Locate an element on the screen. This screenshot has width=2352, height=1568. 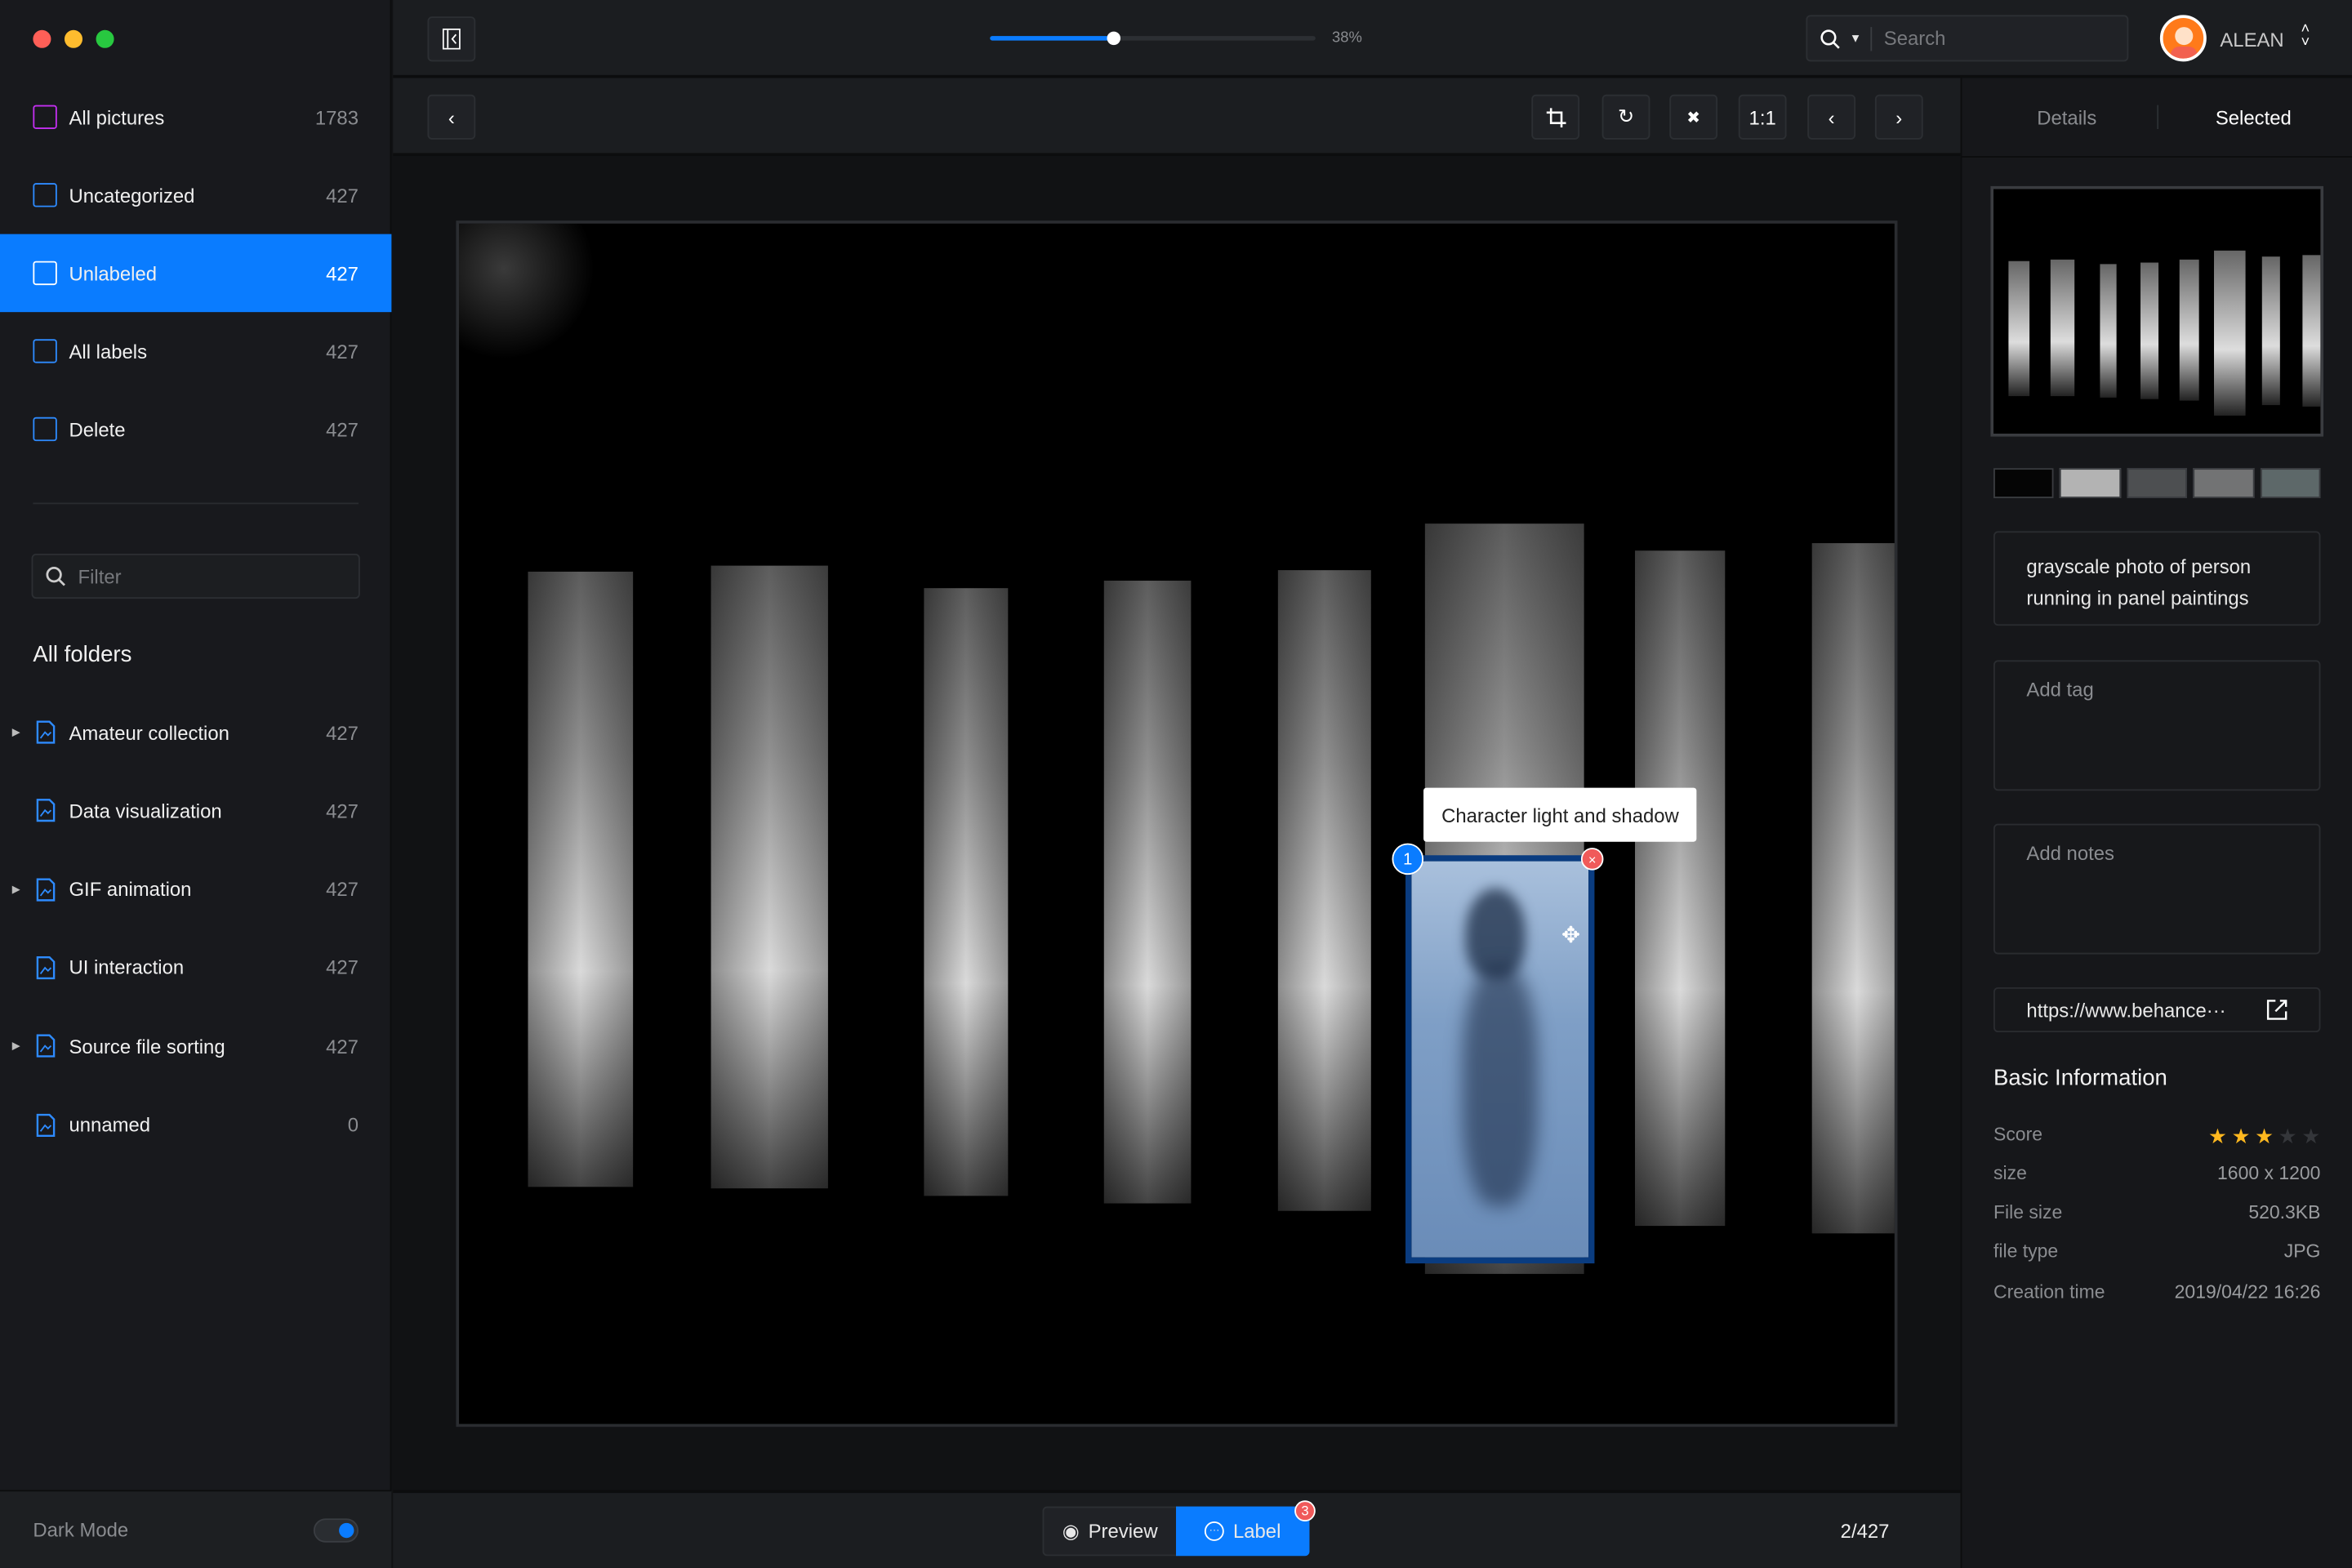
folder-label: Source file sorting is located at coordinates (147, 1046).